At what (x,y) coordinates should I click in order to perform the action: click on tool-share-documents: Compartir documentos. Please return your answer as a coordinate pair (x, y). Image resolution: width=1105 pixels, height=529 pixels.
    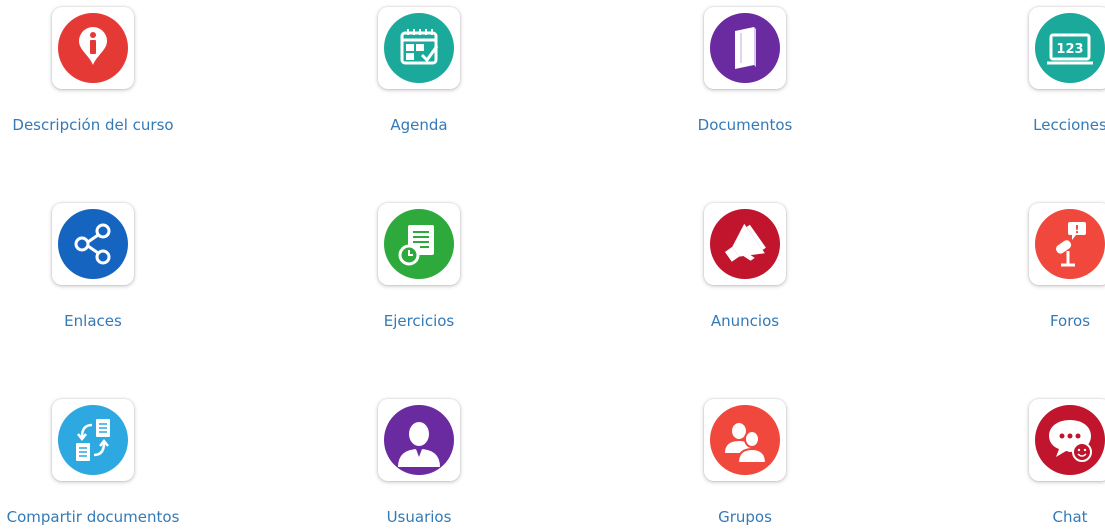
    Looking at the image, I should click on (96, 462).